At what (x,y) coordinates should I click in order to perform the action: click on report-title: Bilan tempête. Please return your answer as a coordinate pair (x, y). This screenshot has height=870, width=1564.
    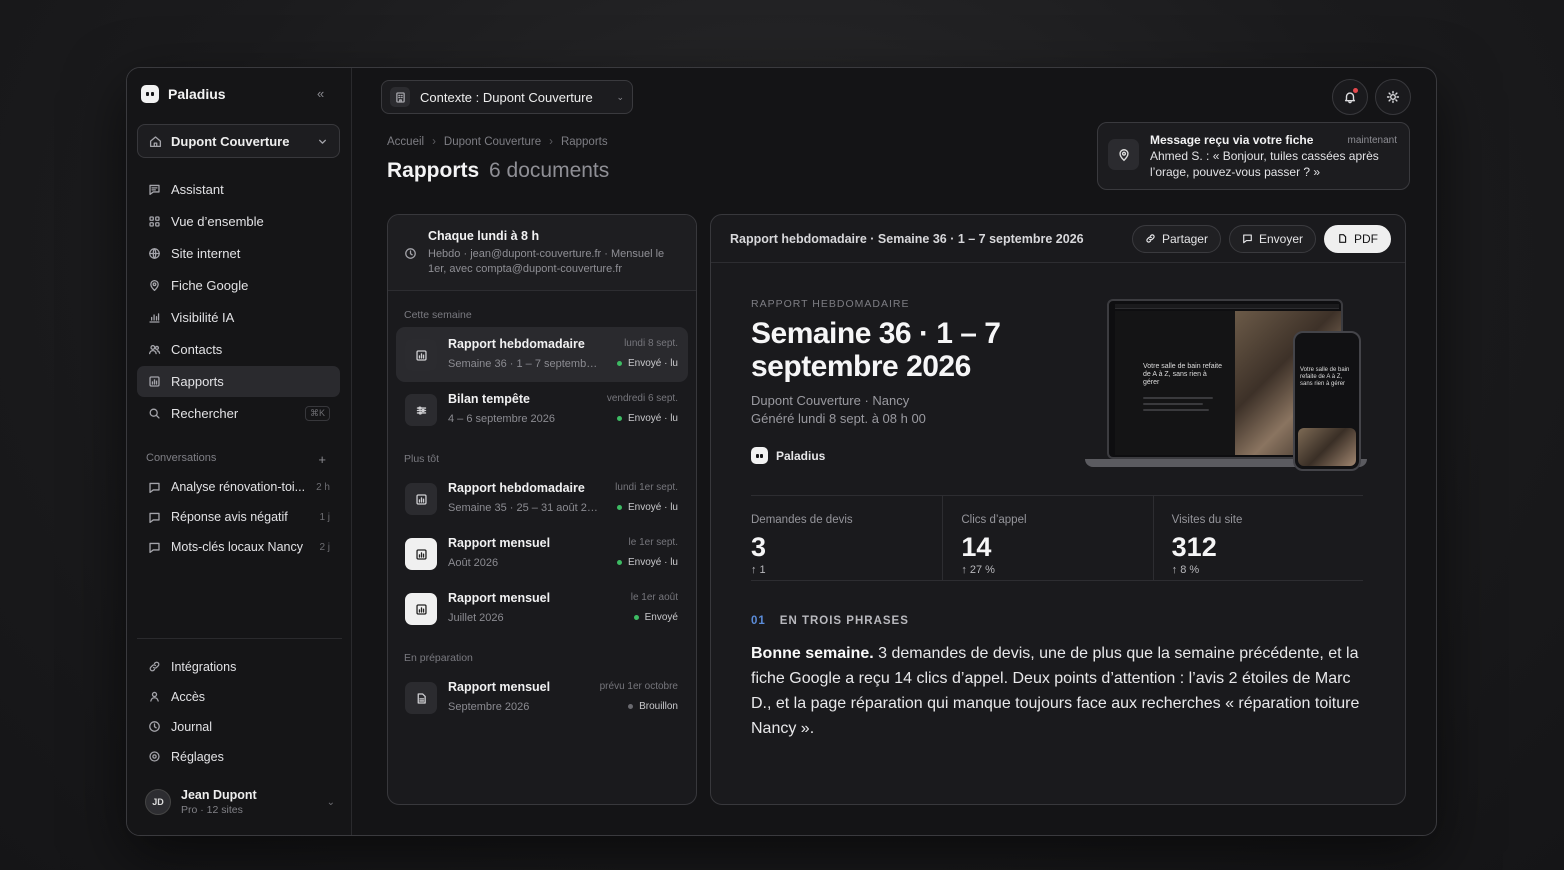
    Looking at the image, I should click on (489, 399).